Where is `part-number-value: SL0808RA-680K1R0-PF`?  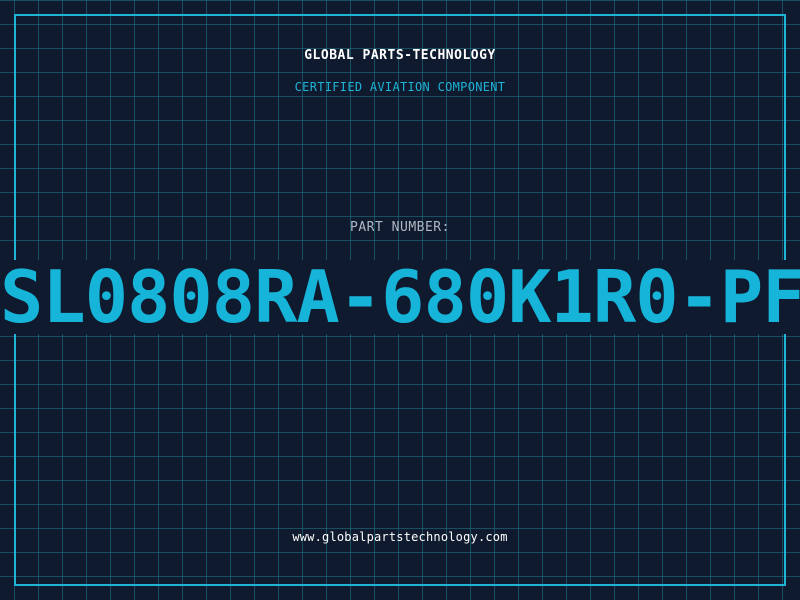
part-number-value: SL0808RA-680K1R0-PF is located at coordinates (400, 297).